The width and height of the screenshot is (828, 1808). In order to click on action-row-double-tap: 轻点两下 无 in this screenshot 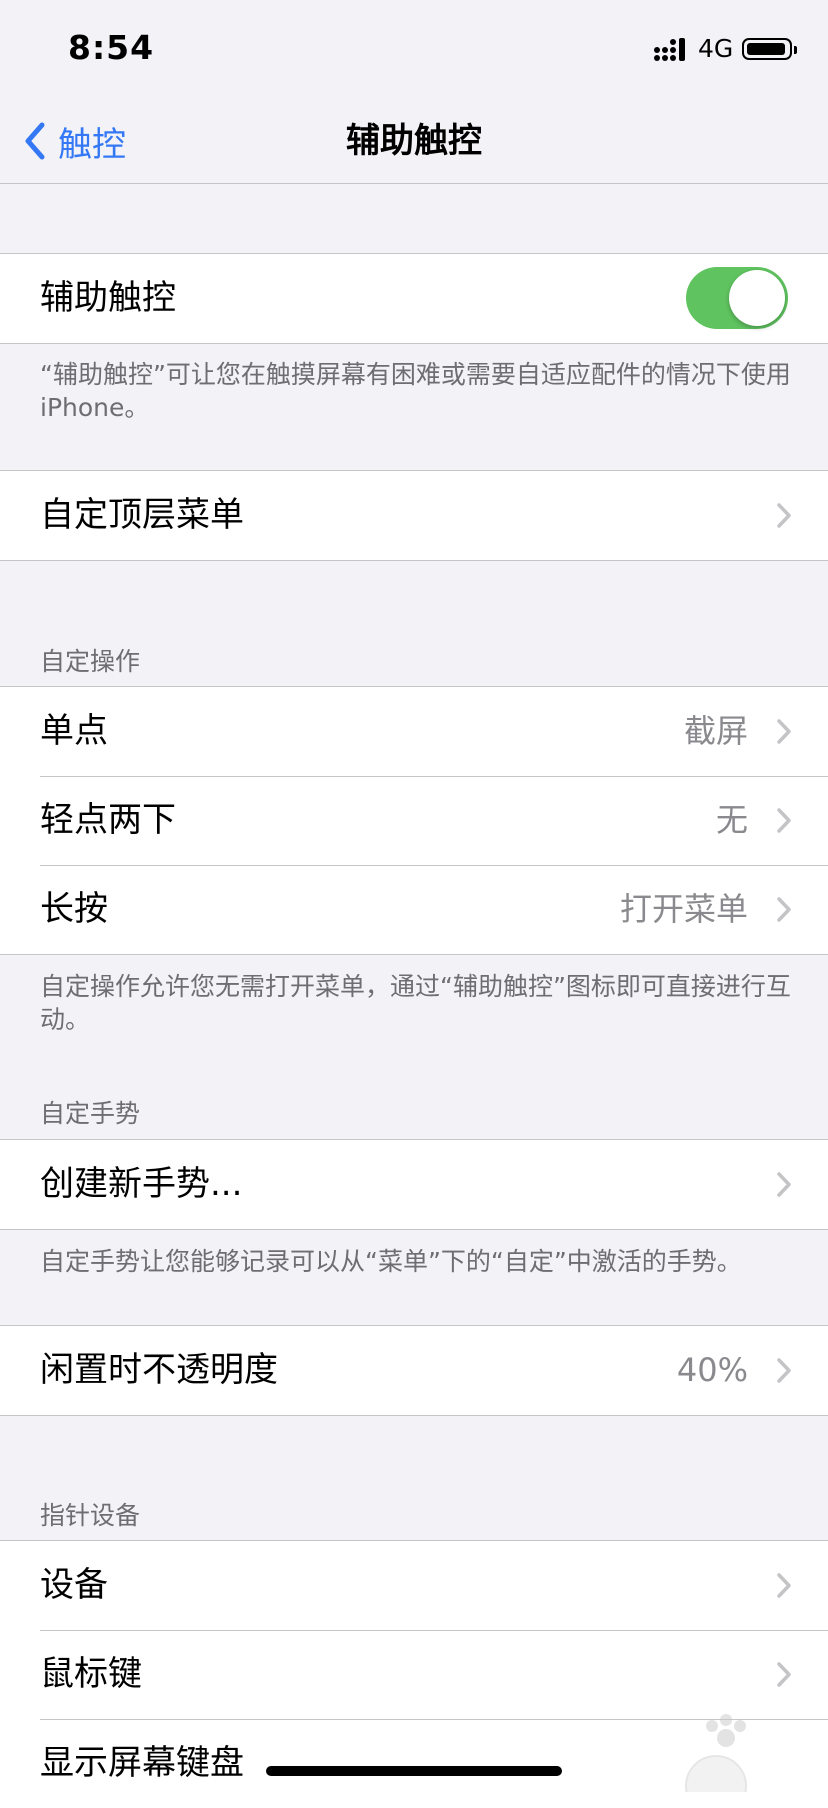, I will do `click(414, 820)`.